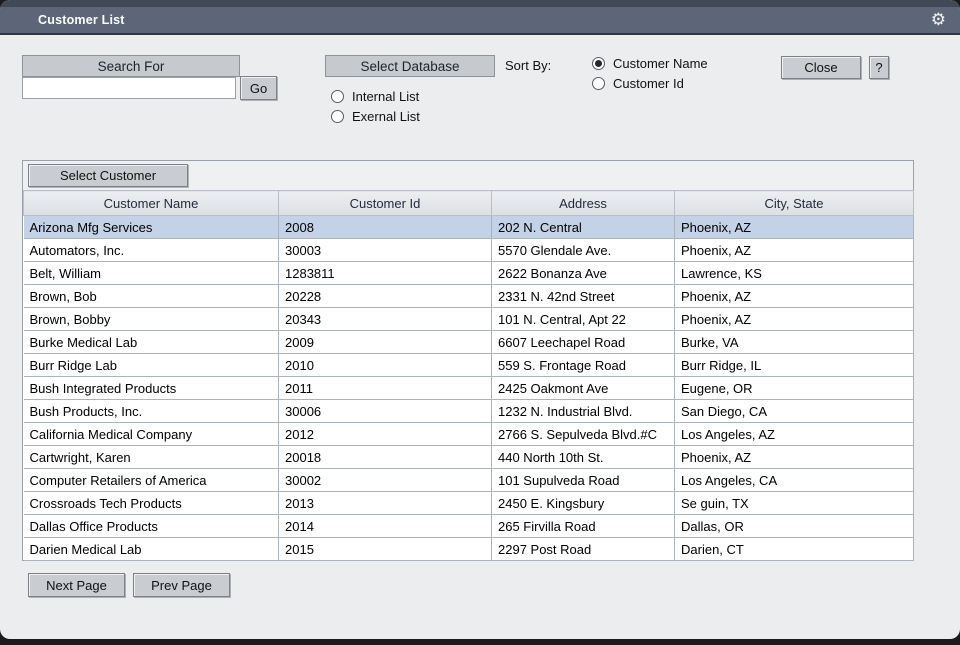  I want to click on search-input, so click(129, 88).